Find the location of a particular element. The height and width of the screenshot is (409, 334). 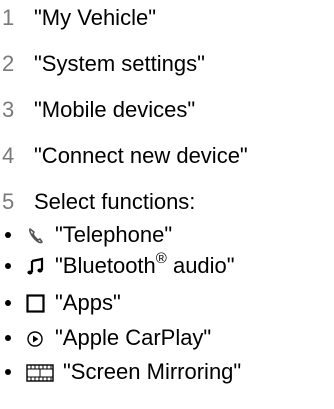

function-apps: "Apps" is located at coordinates (63, 303).